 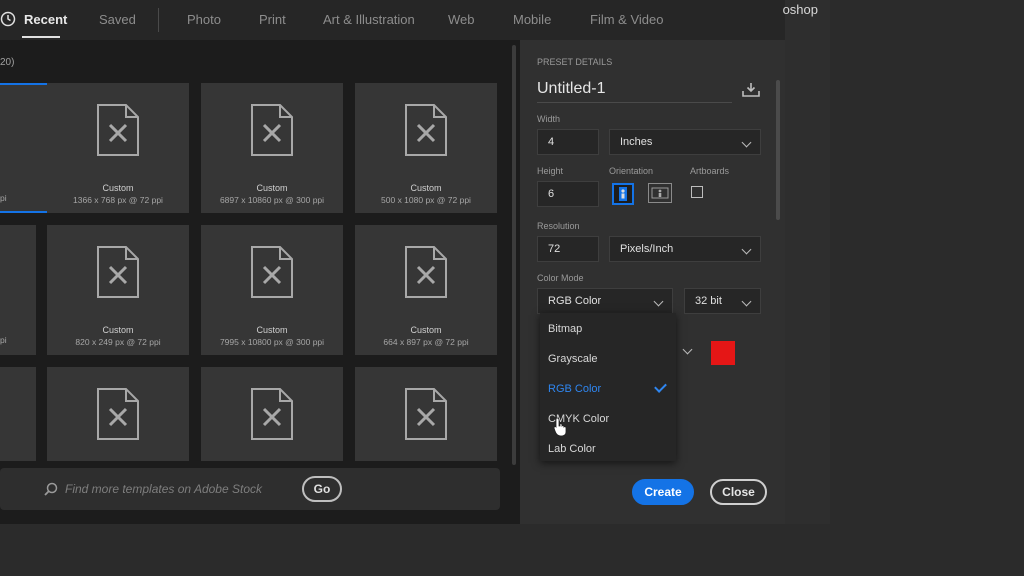 I want to click on template-card: Custom 820 x 249 px @ 72 ppi, so click(x=118, y=290).